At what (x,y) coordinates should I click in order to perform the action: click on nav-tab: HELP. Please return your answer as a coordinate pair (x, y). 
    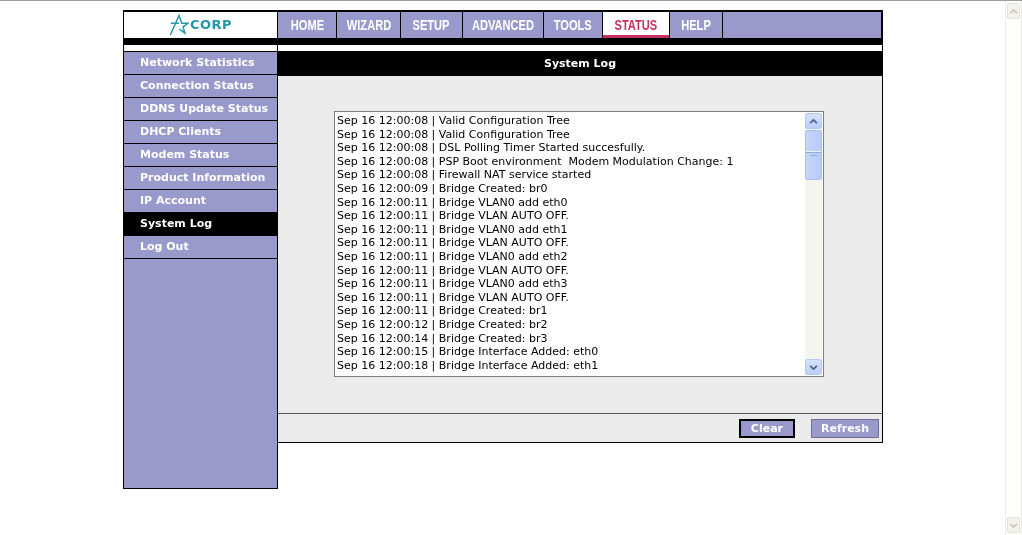
    Looking at the image, I should click on (696, 25).